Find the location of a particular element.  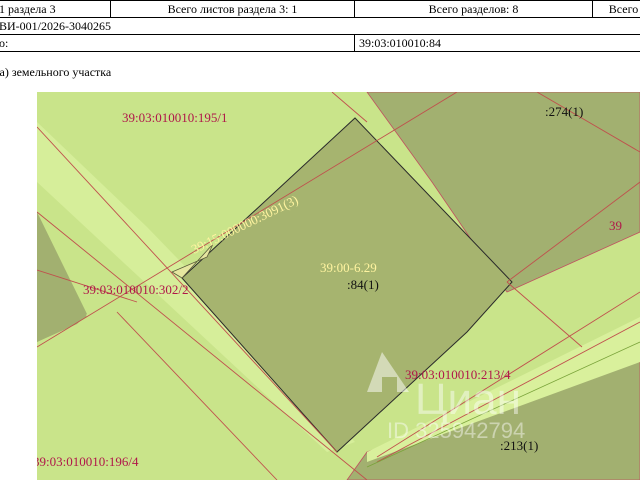

label-zone: 39:00-6.29 is located at coordinates (348, 267).